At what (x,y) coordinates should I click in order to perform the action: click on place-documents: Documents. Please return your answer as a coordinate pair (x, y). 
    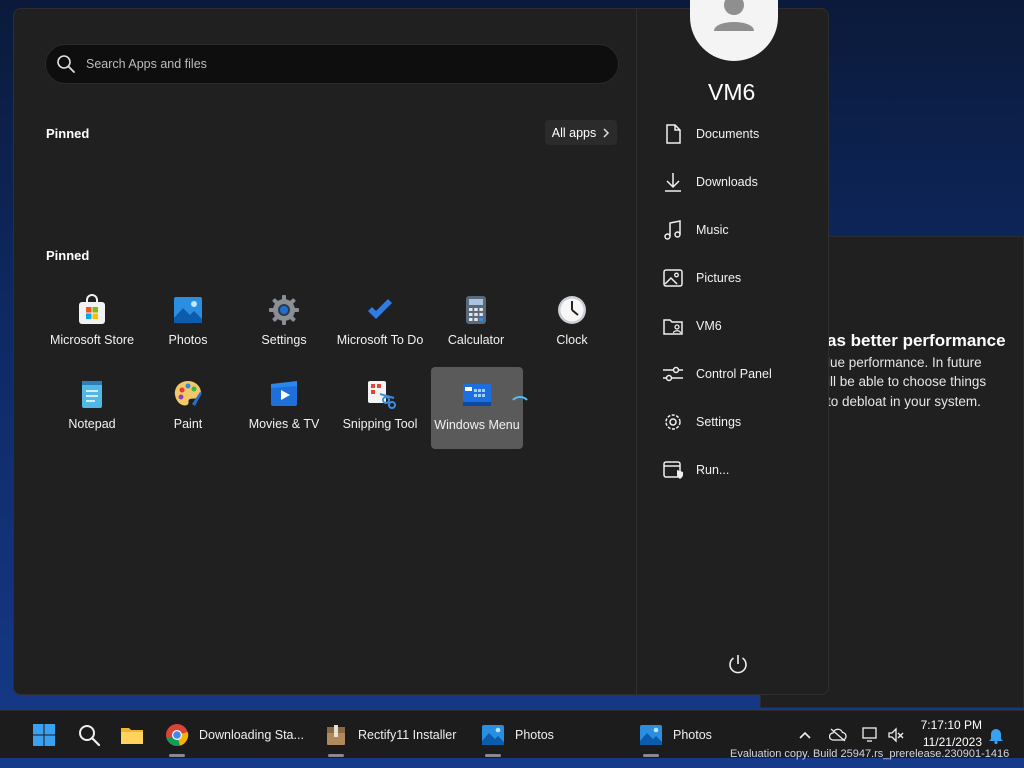
    Looking at the image, I should click on (710, 134).